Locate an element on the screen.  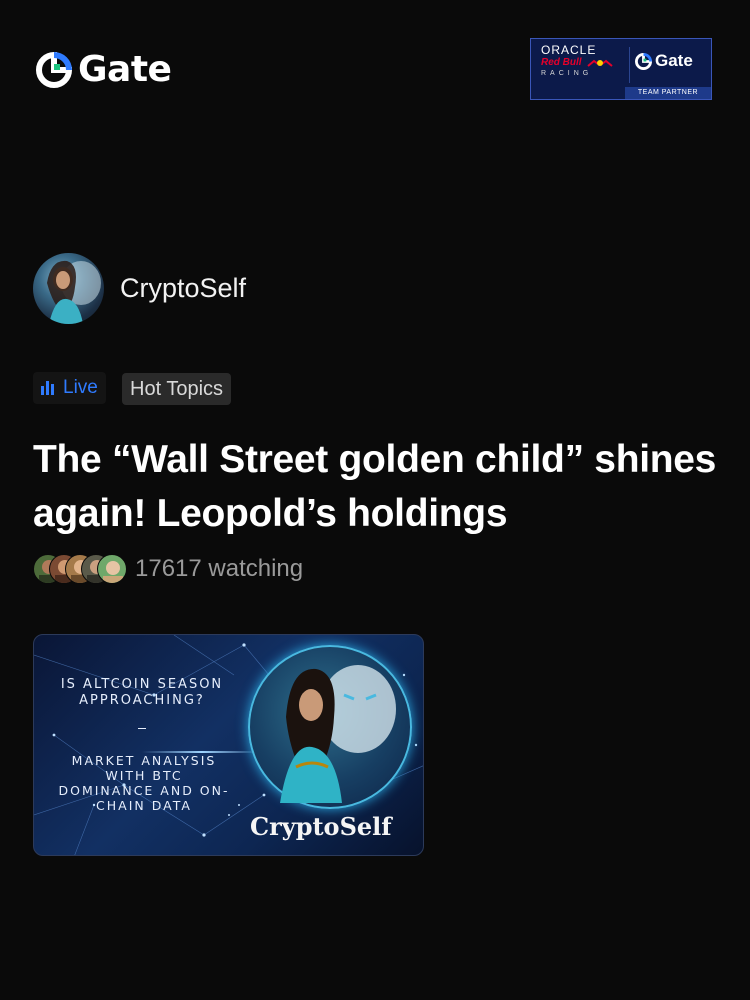
live-tag: Live is located at coordinates (69, 388).